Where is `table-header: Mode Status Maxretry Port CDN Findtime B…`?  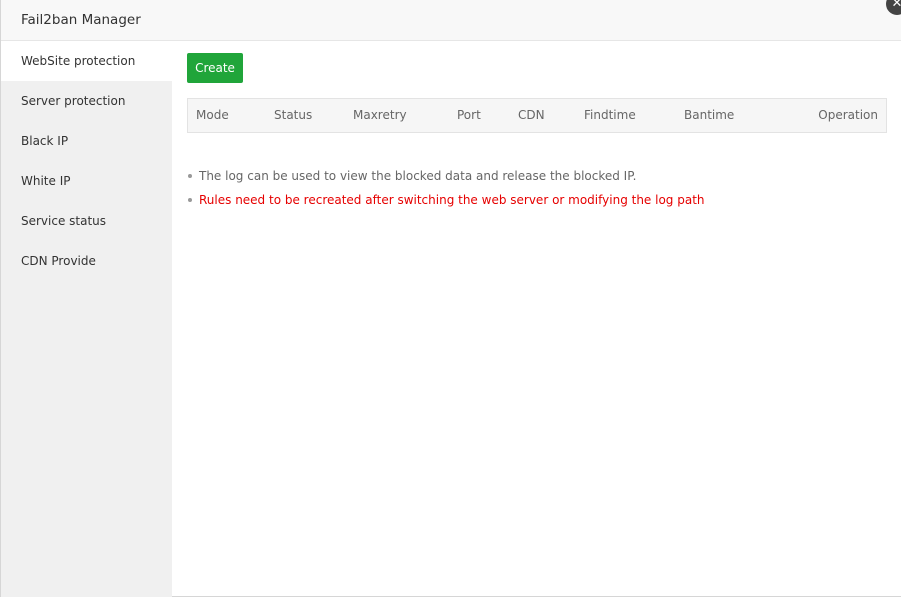
table-header: Mode Status Maxretry Port CDN Findtime B… is located at coordinates (537, 115).